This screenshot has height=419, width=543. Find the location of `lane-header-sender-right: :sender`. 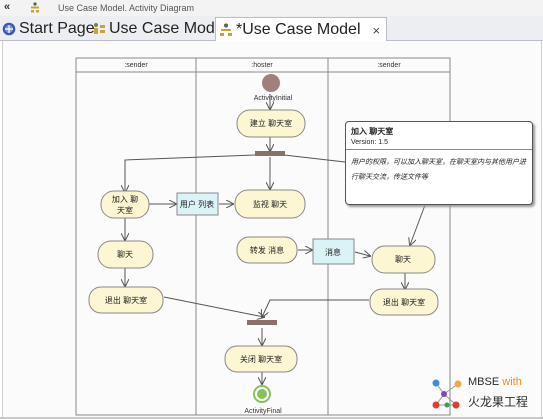

lane-header-sender-right: :sender is located at coordinates (389, 65).